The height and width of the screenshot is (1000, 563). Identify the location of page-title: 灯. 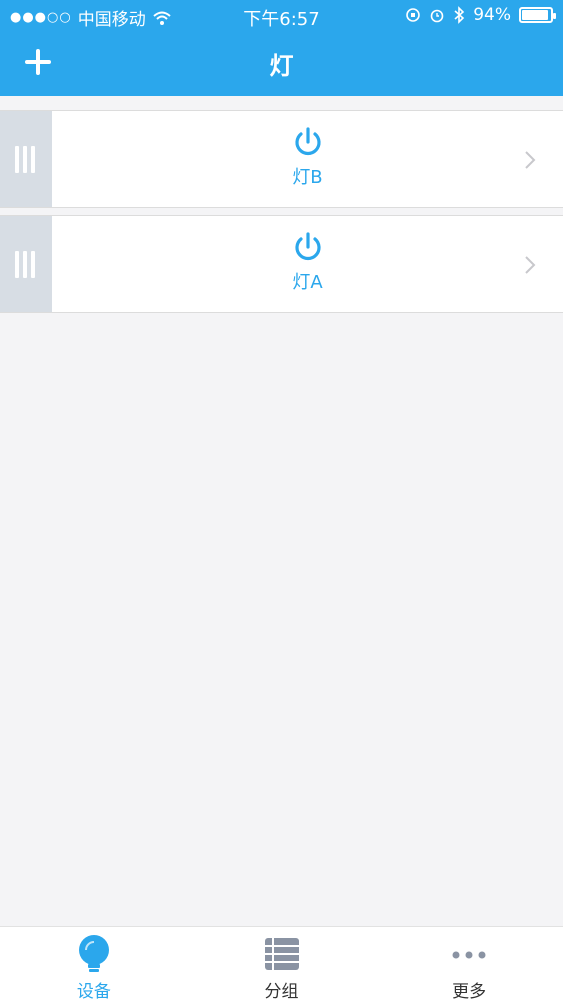
(281, 66).